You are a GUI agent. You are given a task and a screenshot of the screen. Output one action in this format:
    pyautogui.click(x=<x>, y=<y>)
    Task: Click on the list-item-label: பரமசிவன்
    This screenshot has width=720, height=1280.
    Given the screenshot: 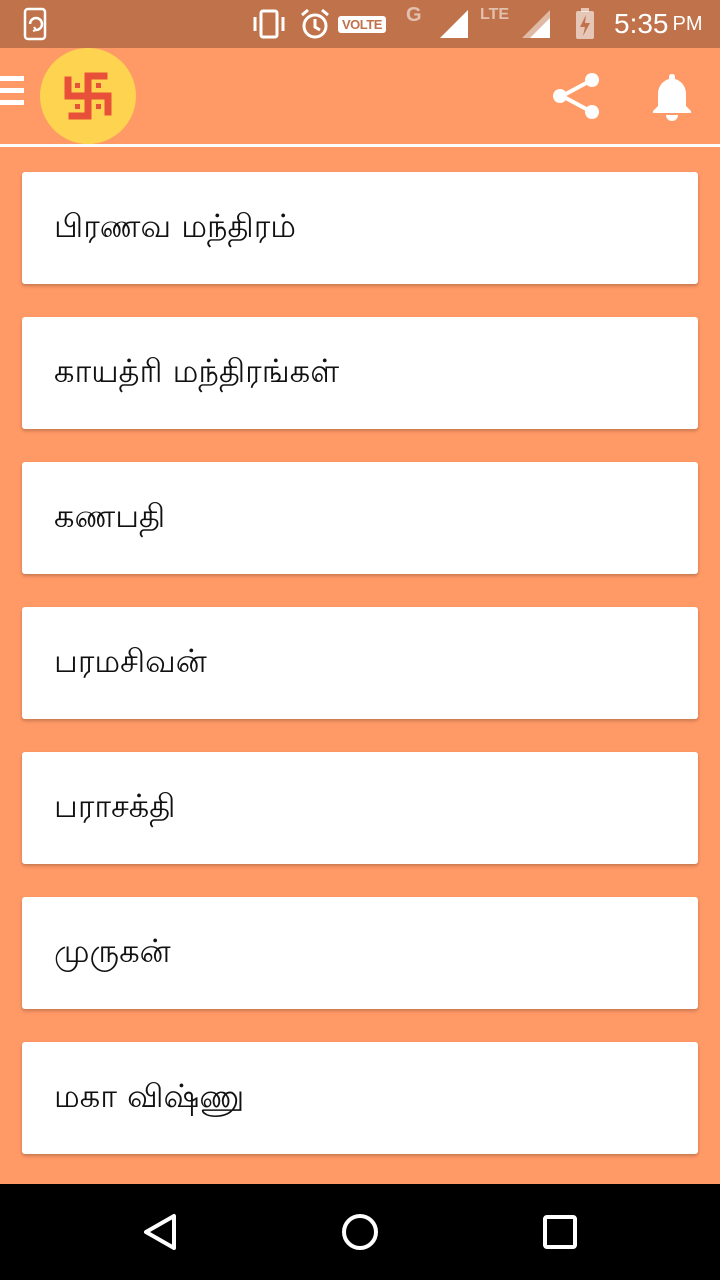 What is the action you would take?
    pyautogui.click(x=130, y=661)
    